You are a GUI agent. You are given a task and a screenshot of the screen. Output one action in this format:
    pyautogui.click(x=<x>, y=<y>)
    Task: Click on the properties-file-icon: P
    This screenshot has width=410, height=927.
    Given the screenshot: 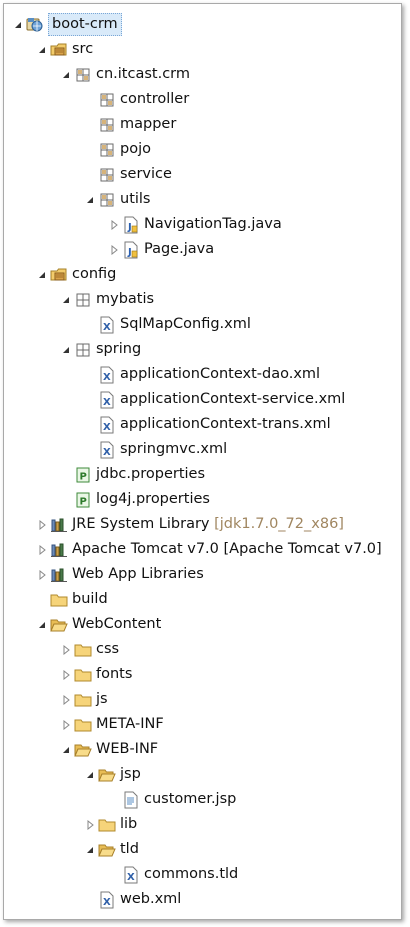 What is the action you would take?
    pyautogui.click(x=83, y=499)
    